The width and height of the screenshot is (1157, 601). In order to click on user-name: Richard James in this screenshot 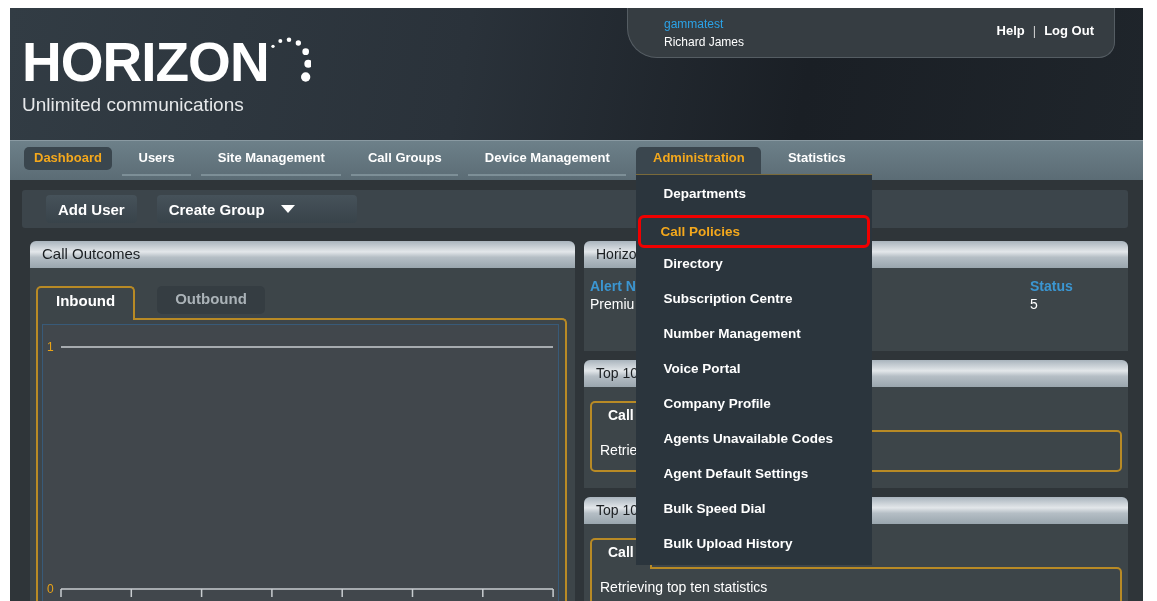, I will do `click(704, 42)`.